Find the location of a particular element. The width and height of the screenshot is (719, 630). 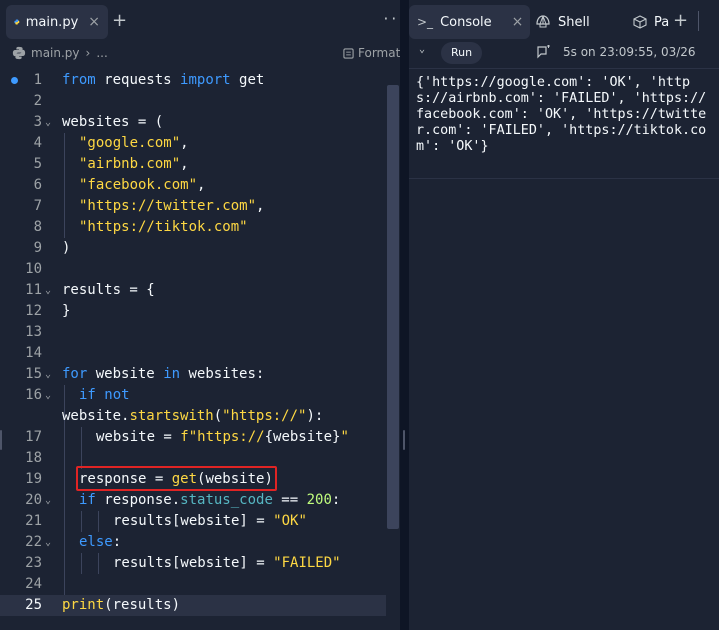

package-icon is located at coordinates (640, 22).